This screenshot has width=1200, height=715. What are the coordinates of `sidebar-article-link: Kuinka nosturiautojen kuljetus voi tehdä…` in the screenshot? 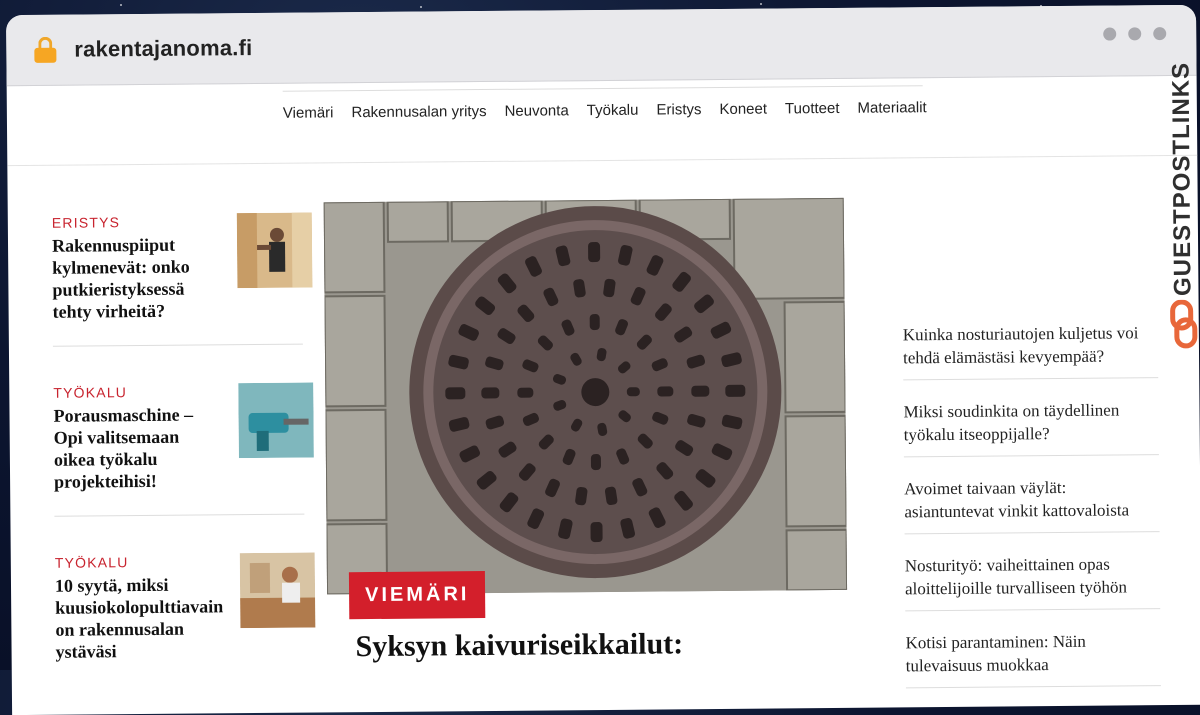 It's located at (1030, 348).